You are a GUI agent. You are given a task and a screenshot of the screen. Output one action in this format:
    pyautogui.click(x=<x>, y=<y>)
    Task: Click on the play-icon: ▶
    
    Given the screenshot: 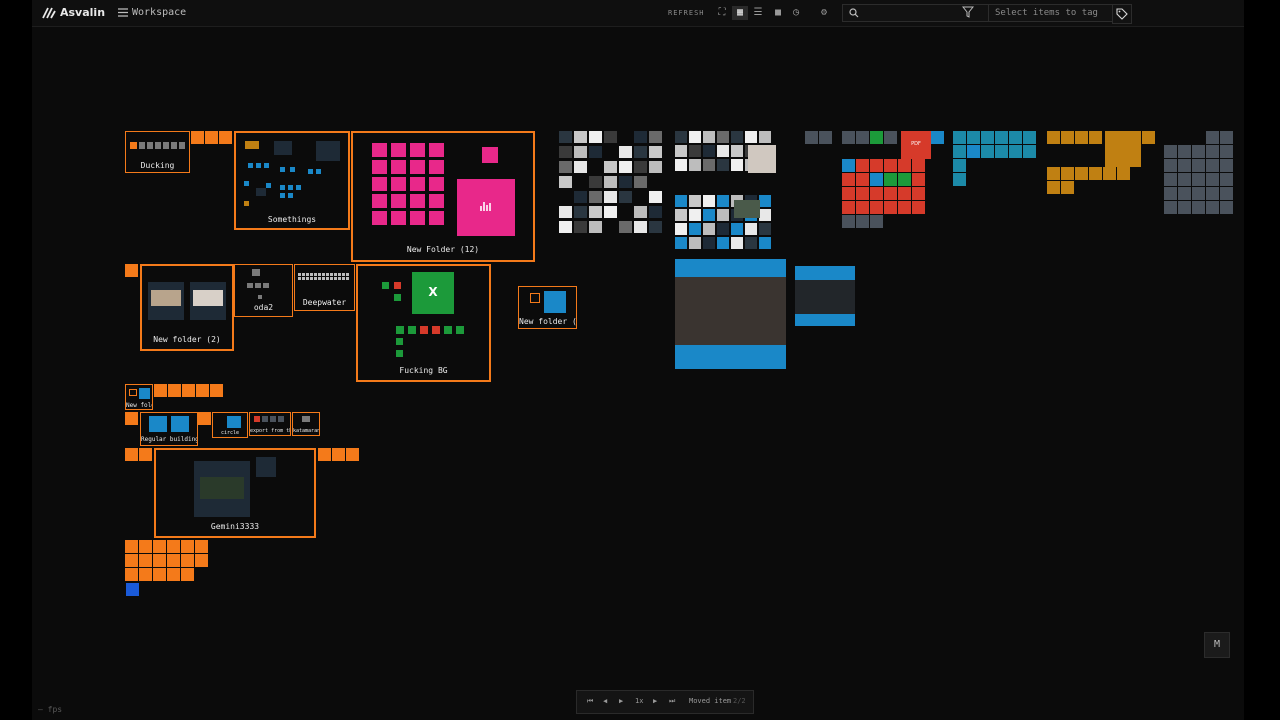 What is the action you would take?
    pyautogui.click(x=621, y=701)
    